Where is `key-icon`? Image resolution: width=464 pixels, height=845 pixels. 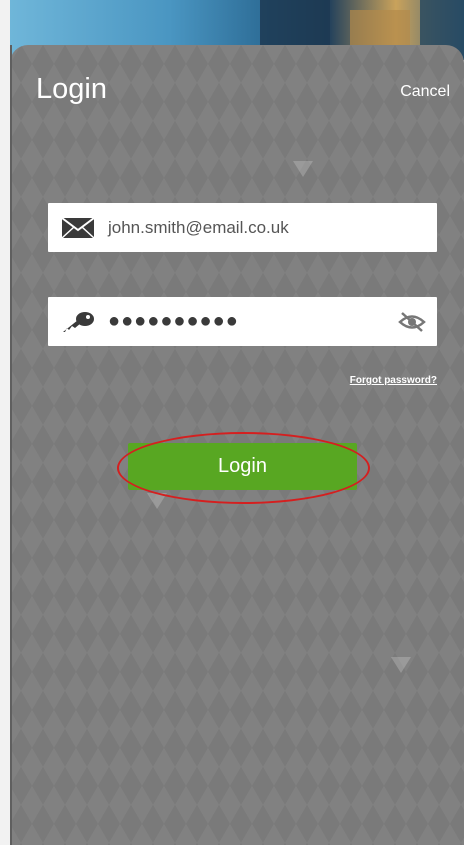 key-icon is located at coordinates (78, 321).